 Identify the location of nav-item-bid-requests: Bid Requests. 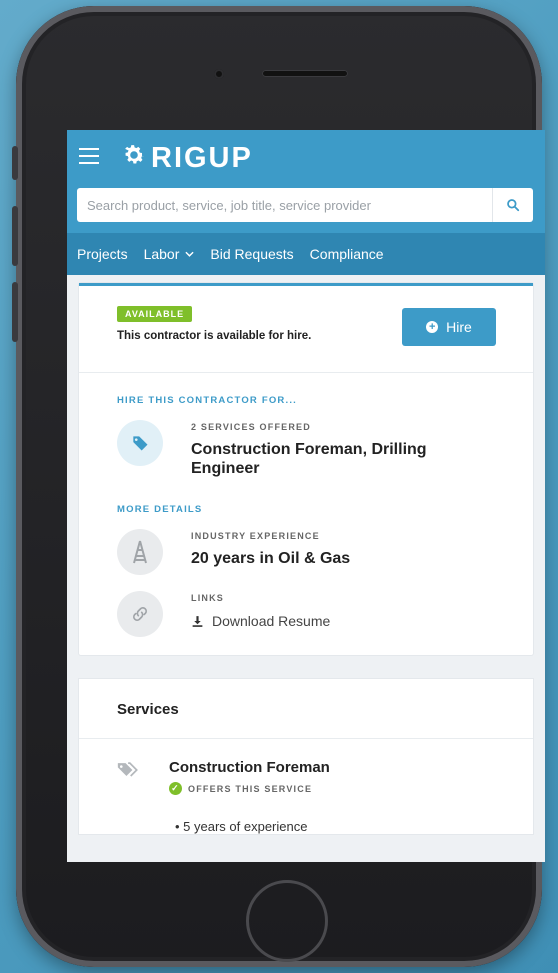
(251, 254).